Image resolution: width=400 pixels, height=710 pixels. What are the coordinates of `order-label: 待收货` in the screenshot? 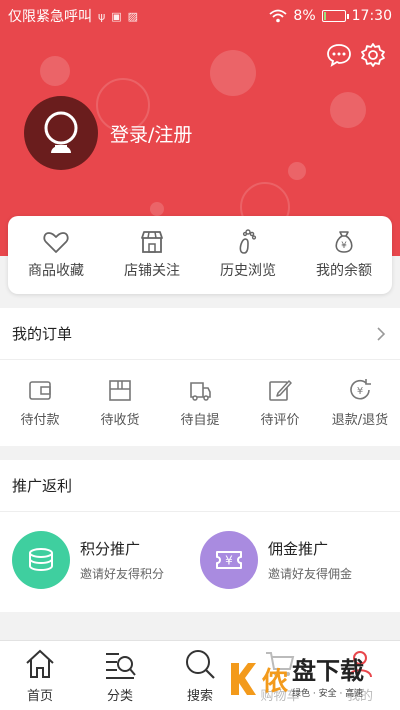 It's located at (120, 420).